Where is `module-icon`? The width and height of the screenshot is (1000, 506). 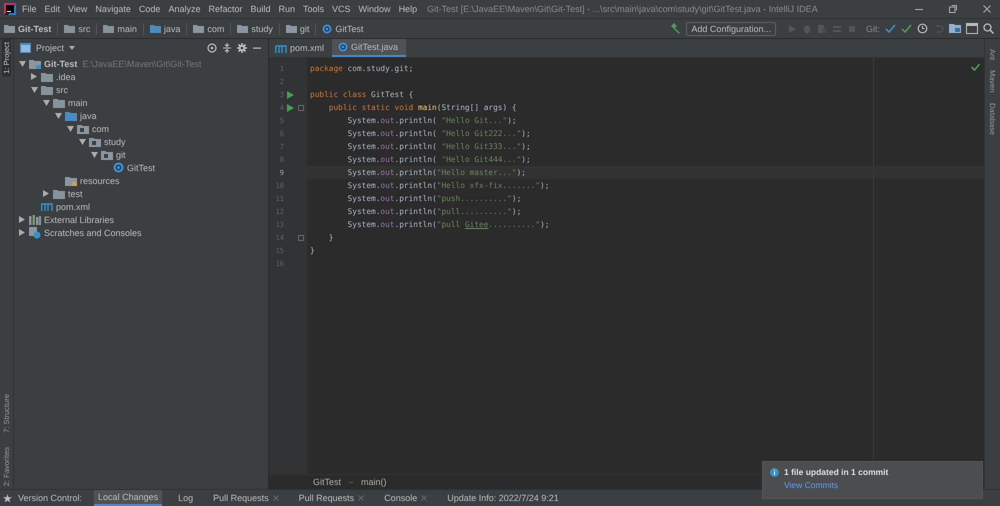
module-icon is located at coordinates (35, 63).